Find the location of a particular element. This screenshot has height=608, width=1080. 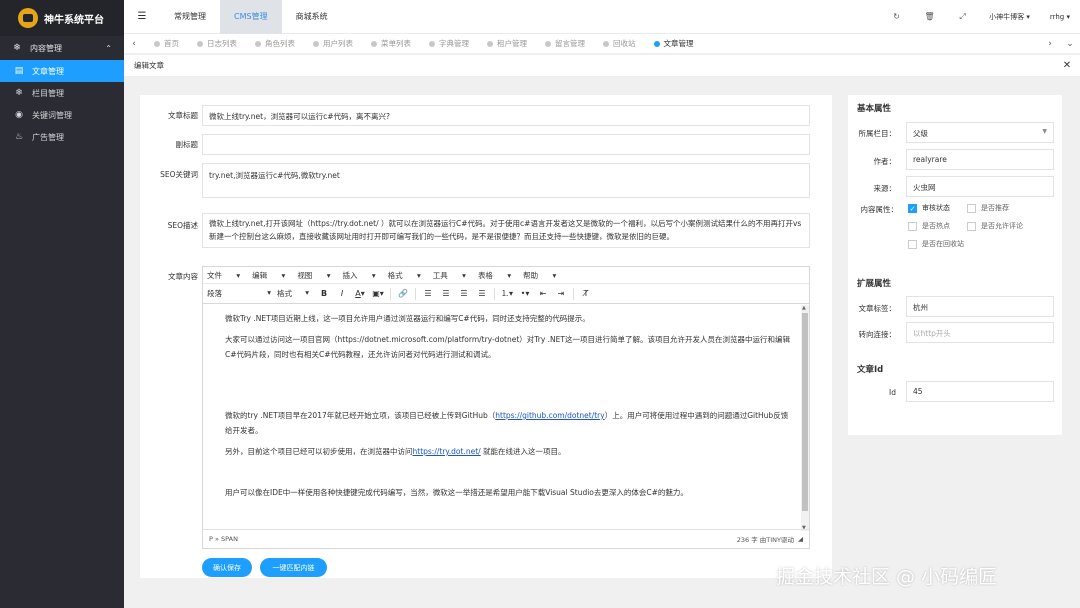

editor-scrollbar: ▲ ▼ is located at coordinates (805, 418).